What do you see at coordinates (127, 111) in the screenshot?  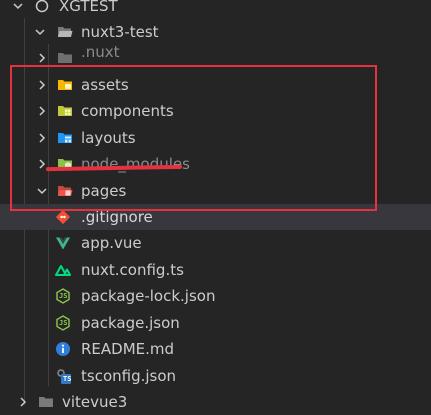 I see `folder-label: components` at bounding box center [127, 111].